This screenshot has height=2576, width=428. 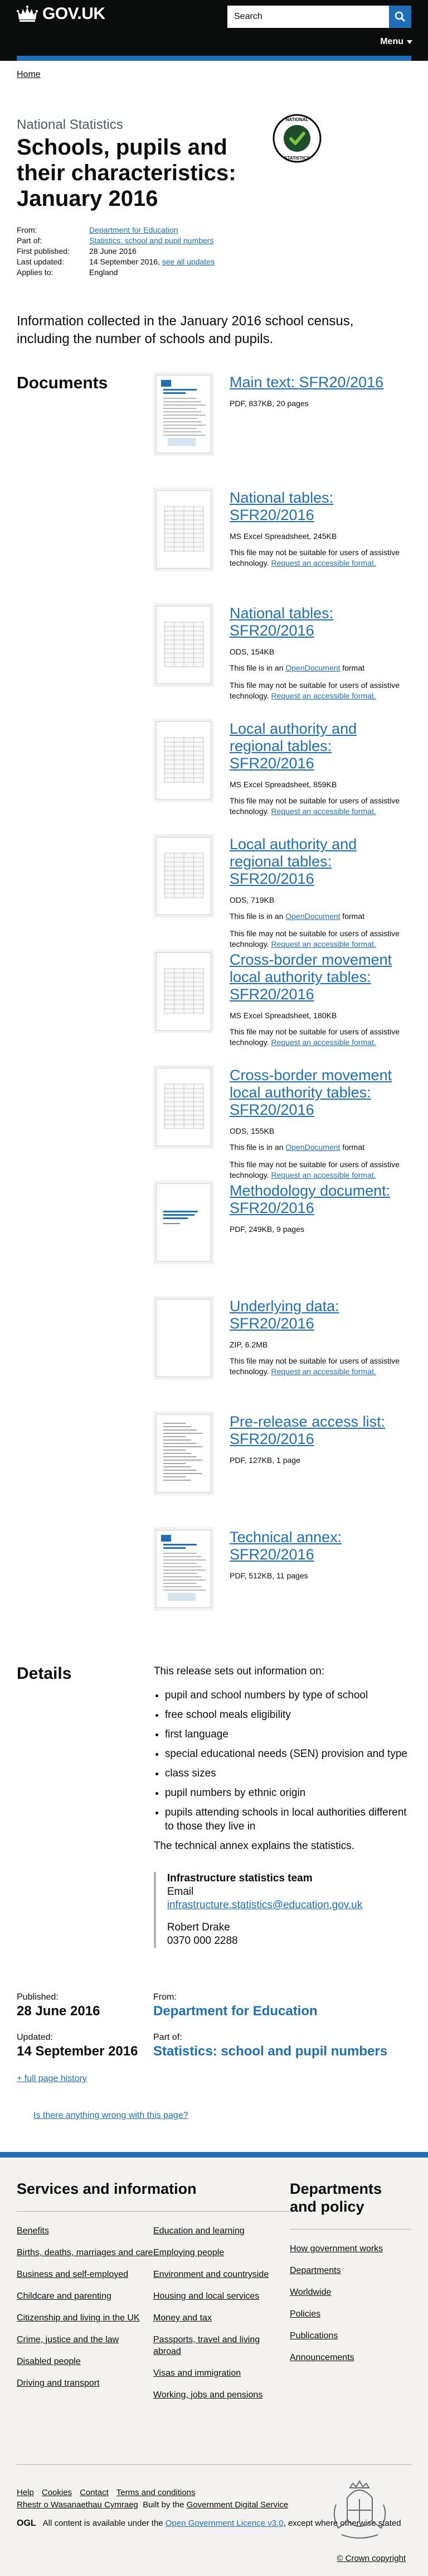 What do you see at coordinates (297, 120) in the screenshot?
I see `svg-text: NATIONAL` at bounding box center [297, 120].